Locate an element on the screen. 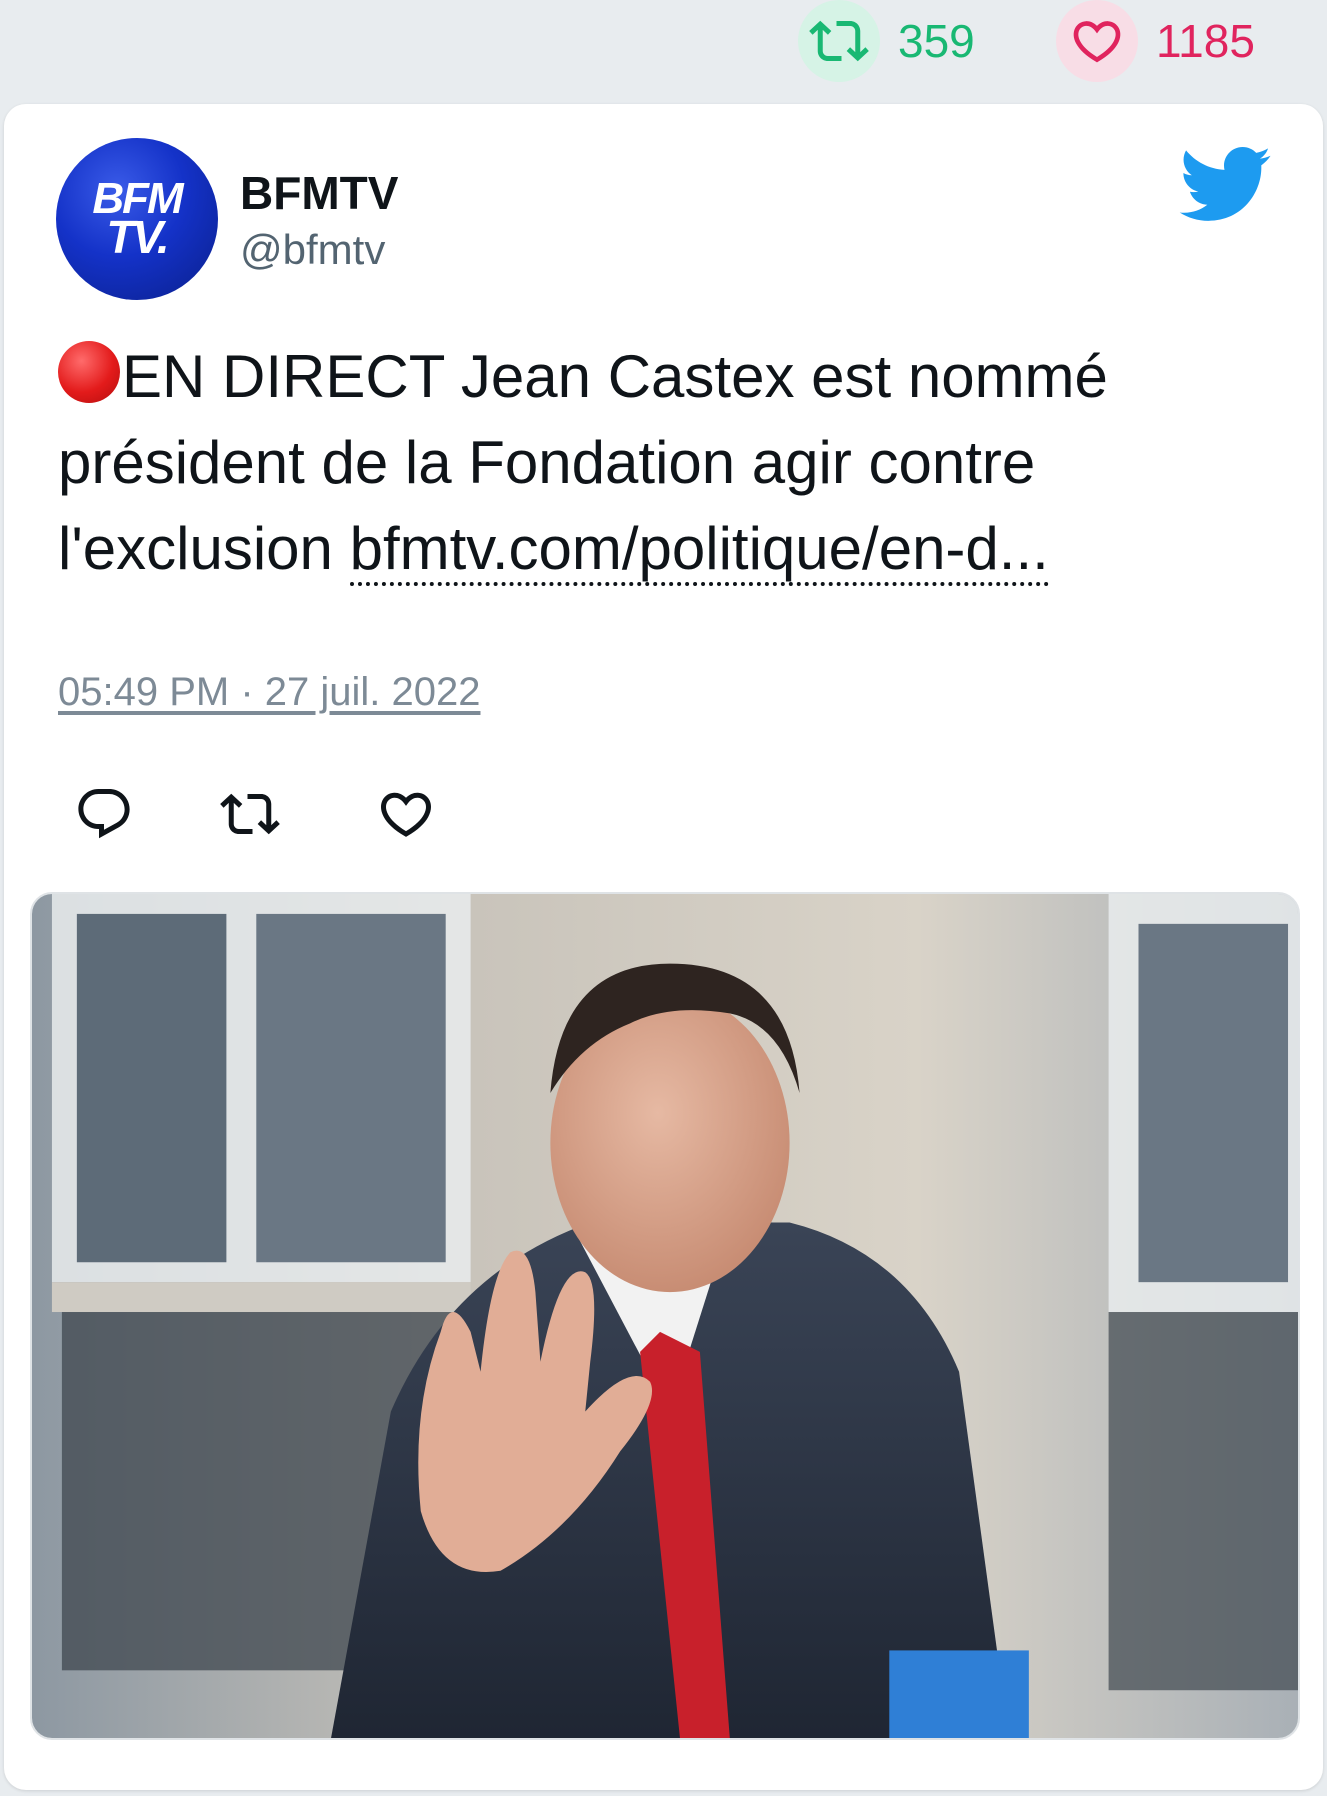 This screenshot has height=1796, width=1327. red-circle-icon is located at coordinates (89, 372).